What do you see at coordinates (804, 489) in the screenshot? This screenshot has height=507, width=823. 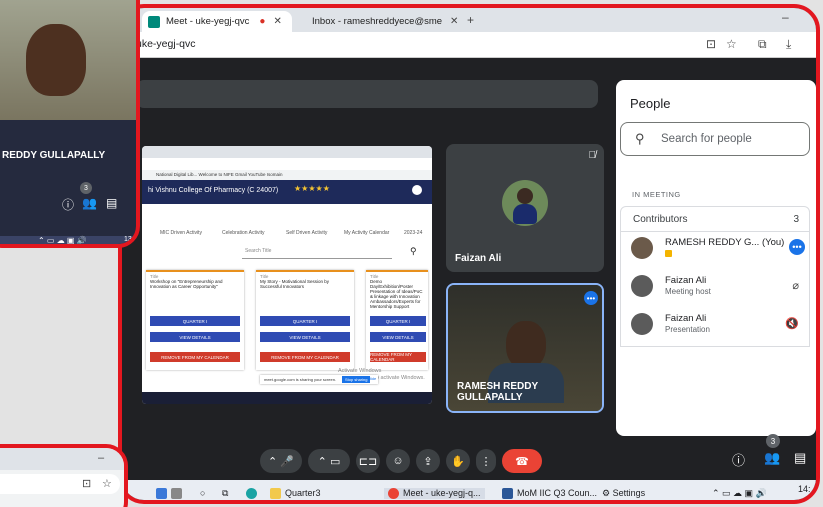 I see `taskbar-clock: 14:` at bounding box center [804, 489].